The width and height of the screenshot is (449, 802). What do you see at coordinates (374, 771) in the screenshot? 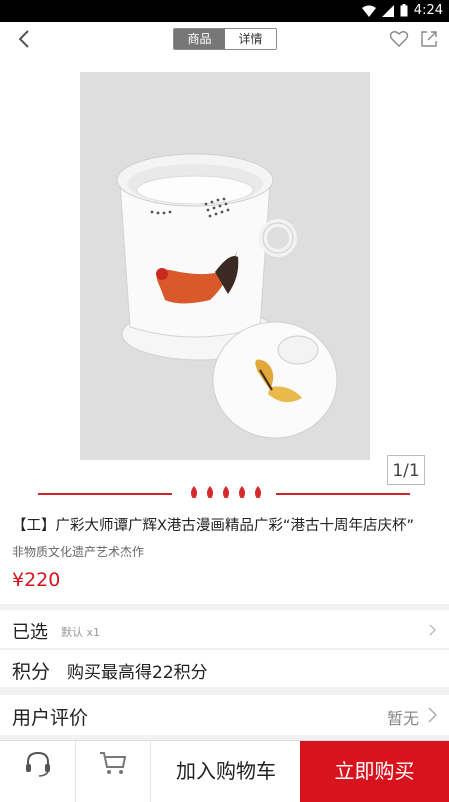
I see `buy-now-button: 立即购买` at bounding box center [374, 771].